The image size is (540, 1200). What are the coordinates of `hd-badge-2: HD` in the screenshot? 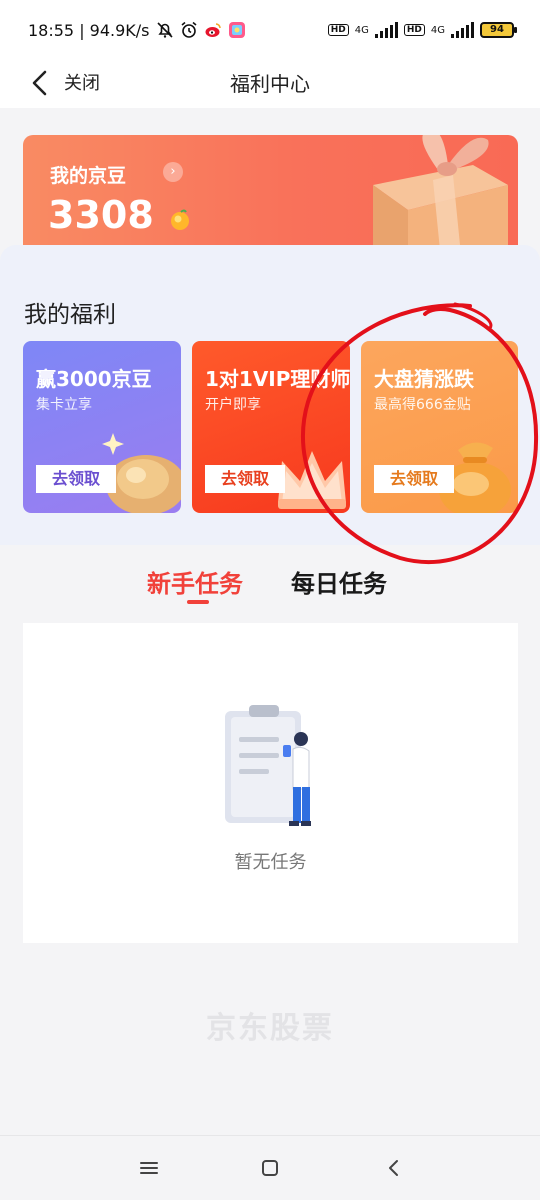 It's located at (414, 30).